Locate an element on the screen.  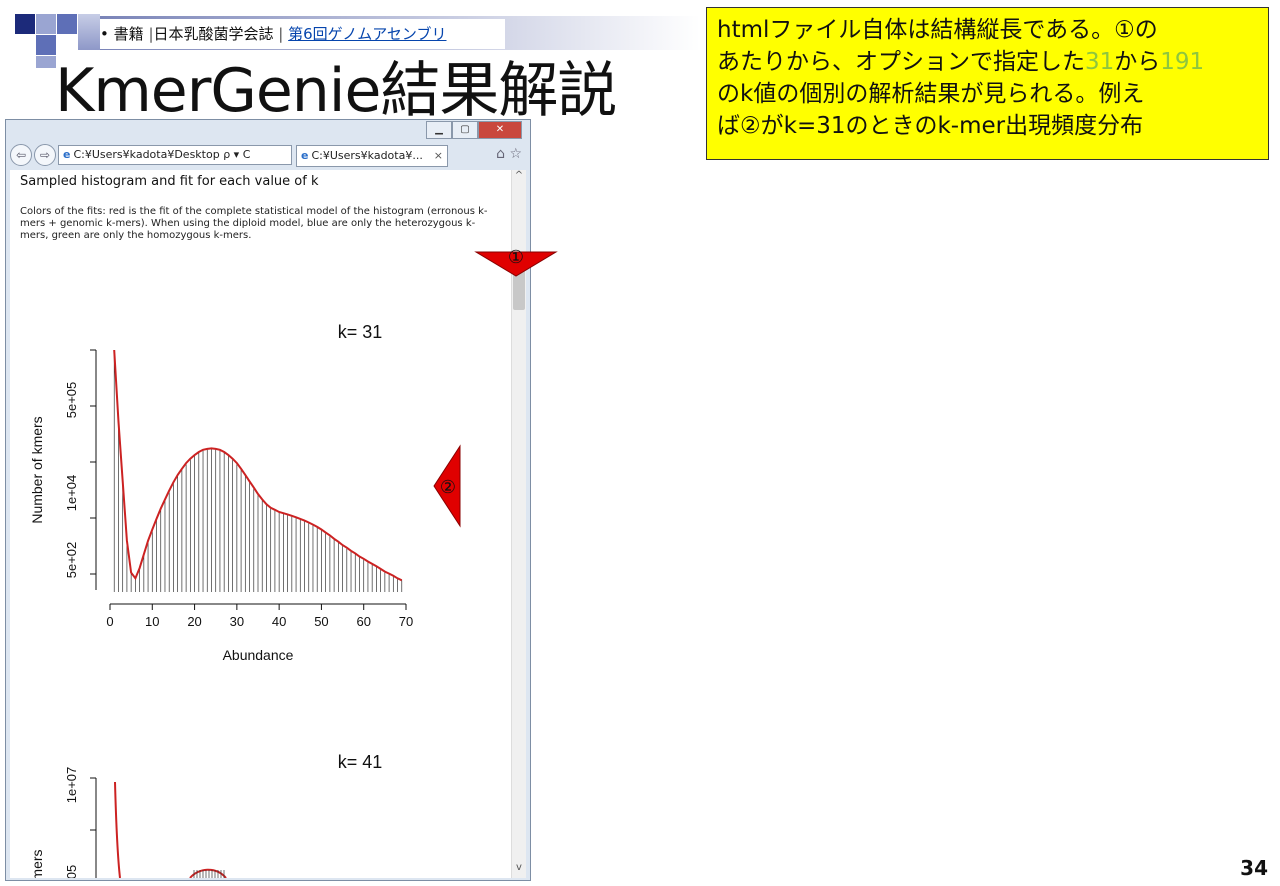
address-text: C:¥Users¥kadota¥Desktop is located at coordinates (146, 154).